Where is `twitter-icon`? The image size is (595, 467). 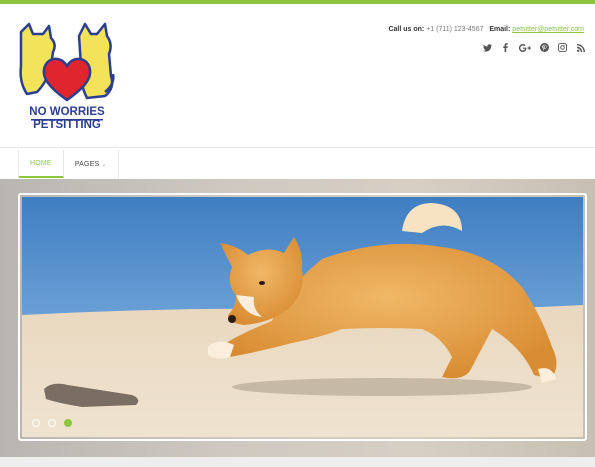 twitter-icon is located at coordinates (487, 47).